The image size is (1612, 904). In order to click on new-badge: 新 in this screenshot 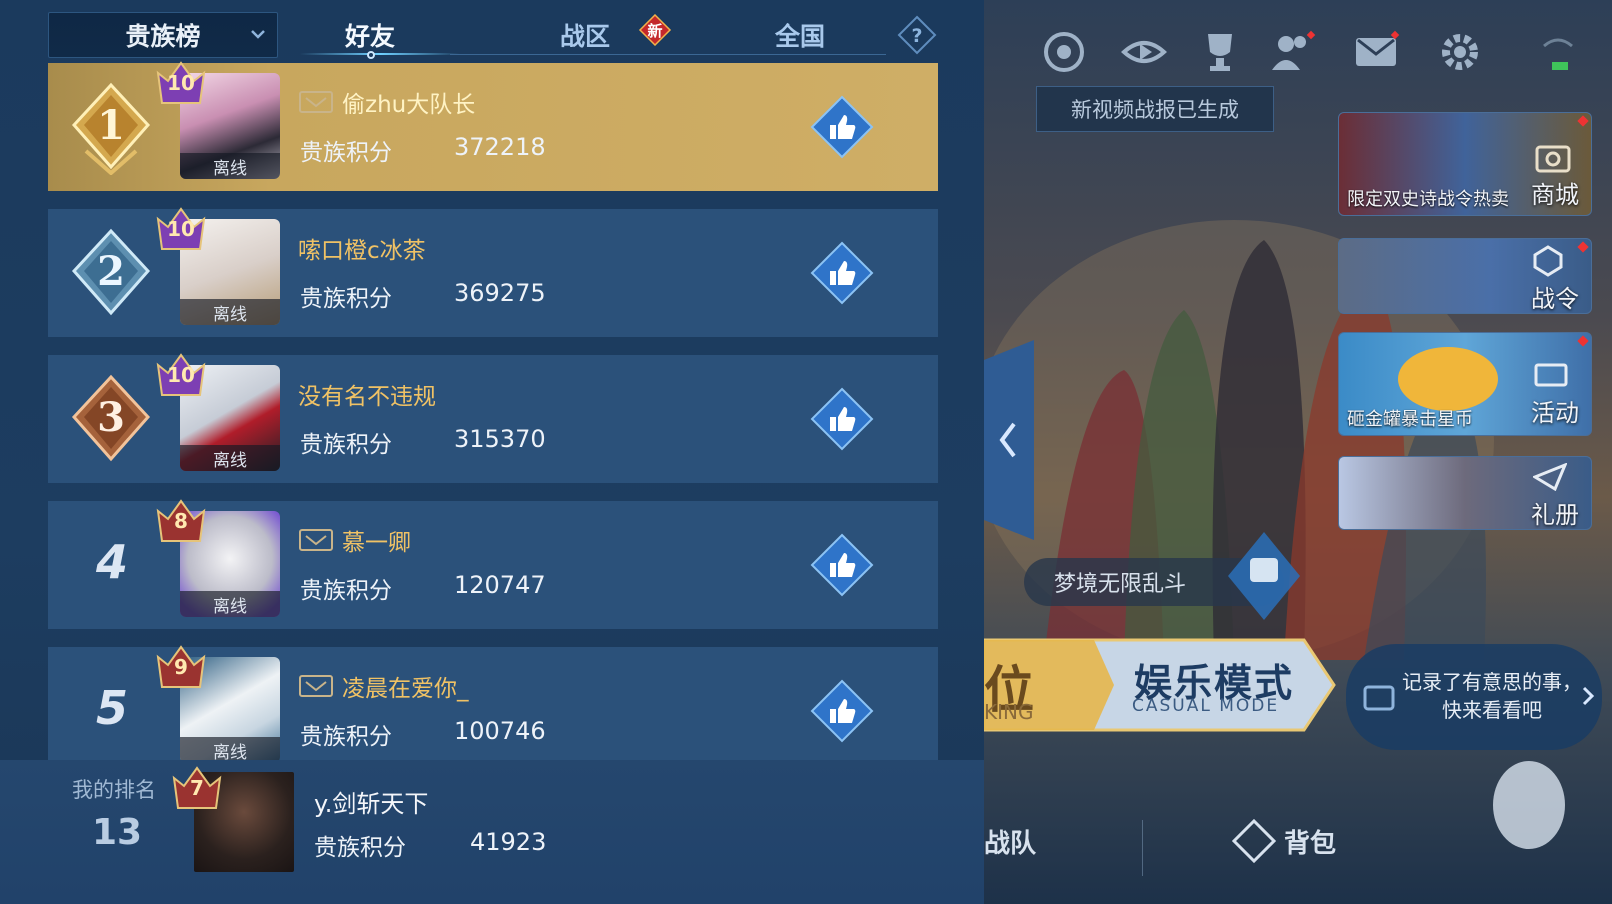, I will do `click(655, 30)`.